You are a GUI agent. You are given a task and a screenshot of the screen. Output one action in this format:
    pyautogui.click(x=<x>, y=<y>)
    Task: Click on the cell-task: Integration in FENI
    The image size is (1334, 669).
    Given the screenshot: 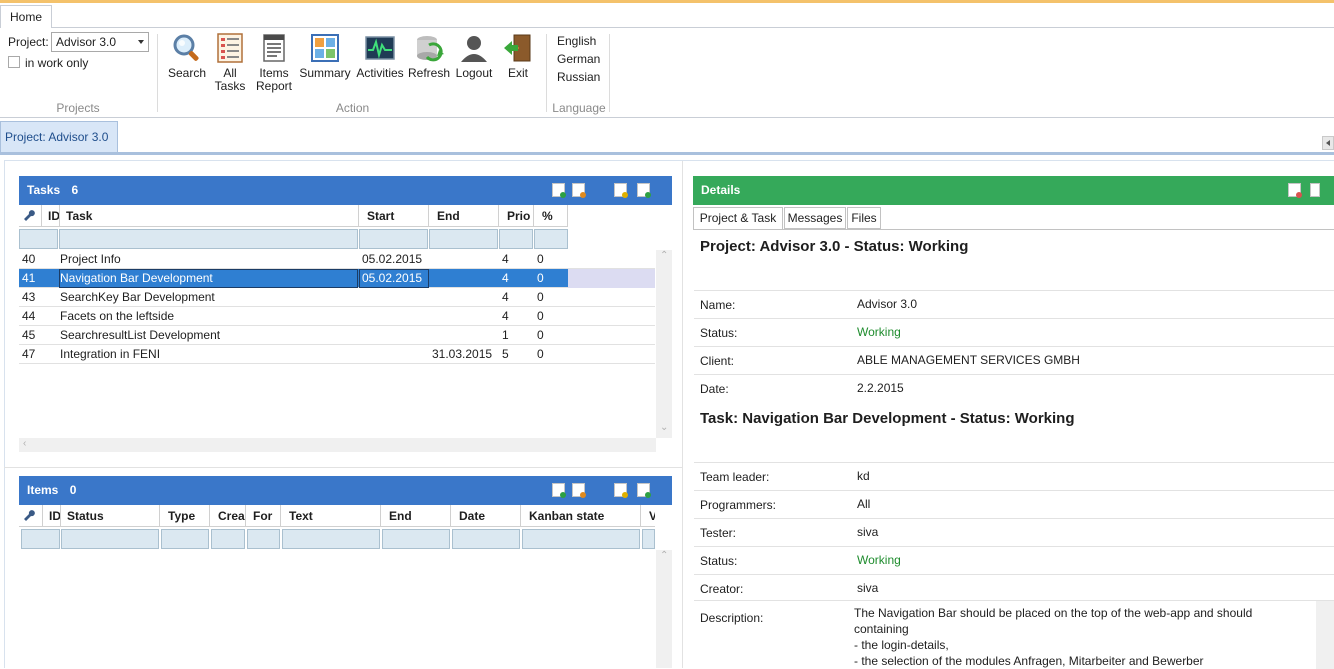 What is the action you would take?
    pyautogui.click(x=110, y=354)
    